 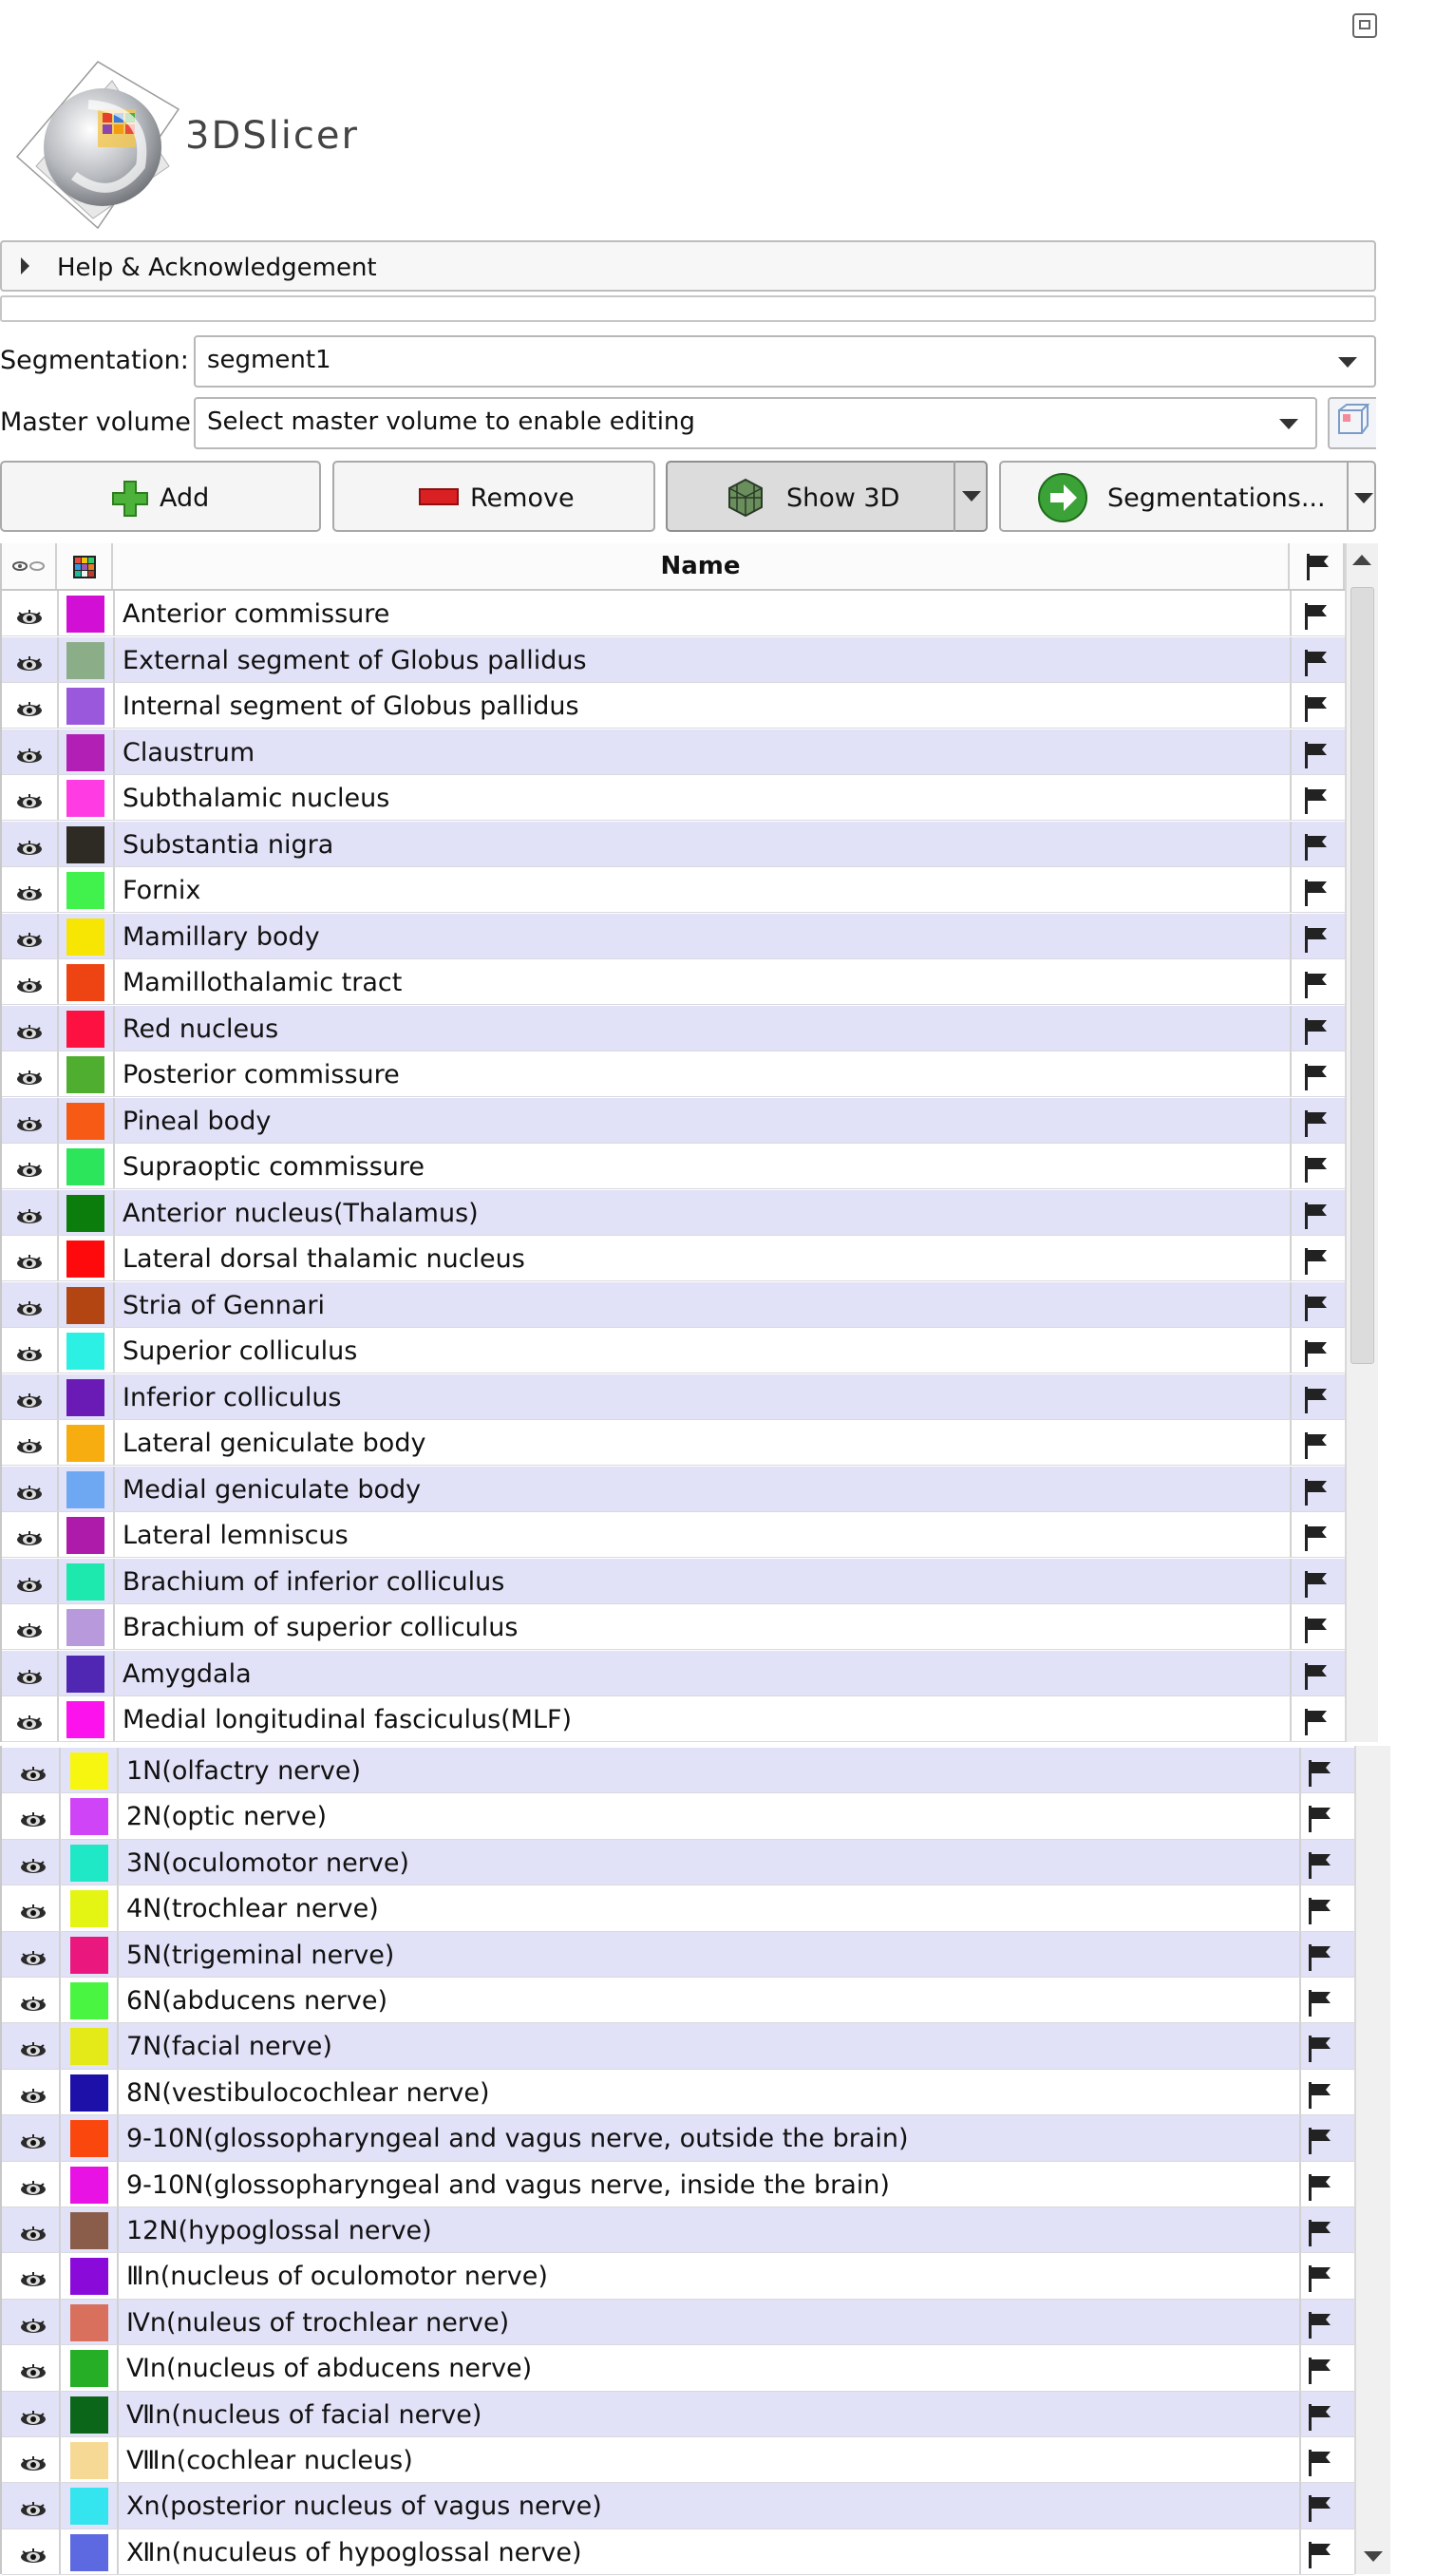 I want to click on segment-row: 3N(oculomotor nerve), so click(x=678, y=1862).